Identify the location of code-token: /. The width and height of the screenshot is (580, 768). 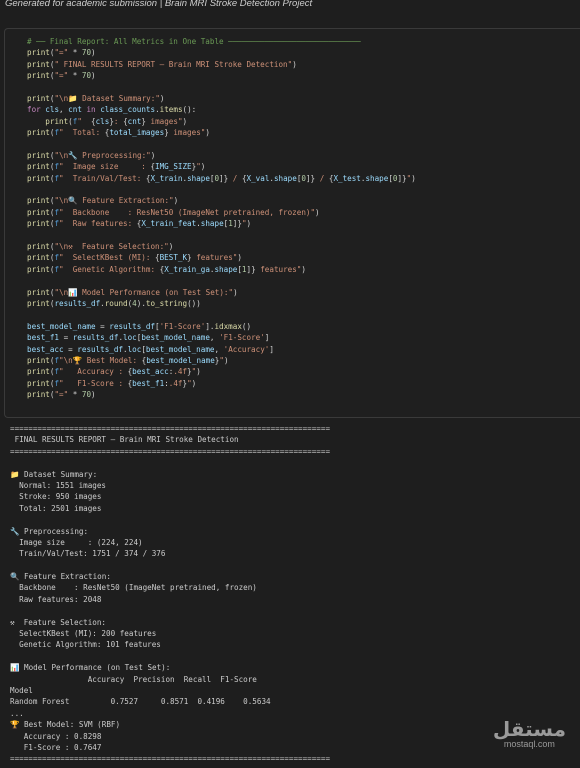
(235, 178).